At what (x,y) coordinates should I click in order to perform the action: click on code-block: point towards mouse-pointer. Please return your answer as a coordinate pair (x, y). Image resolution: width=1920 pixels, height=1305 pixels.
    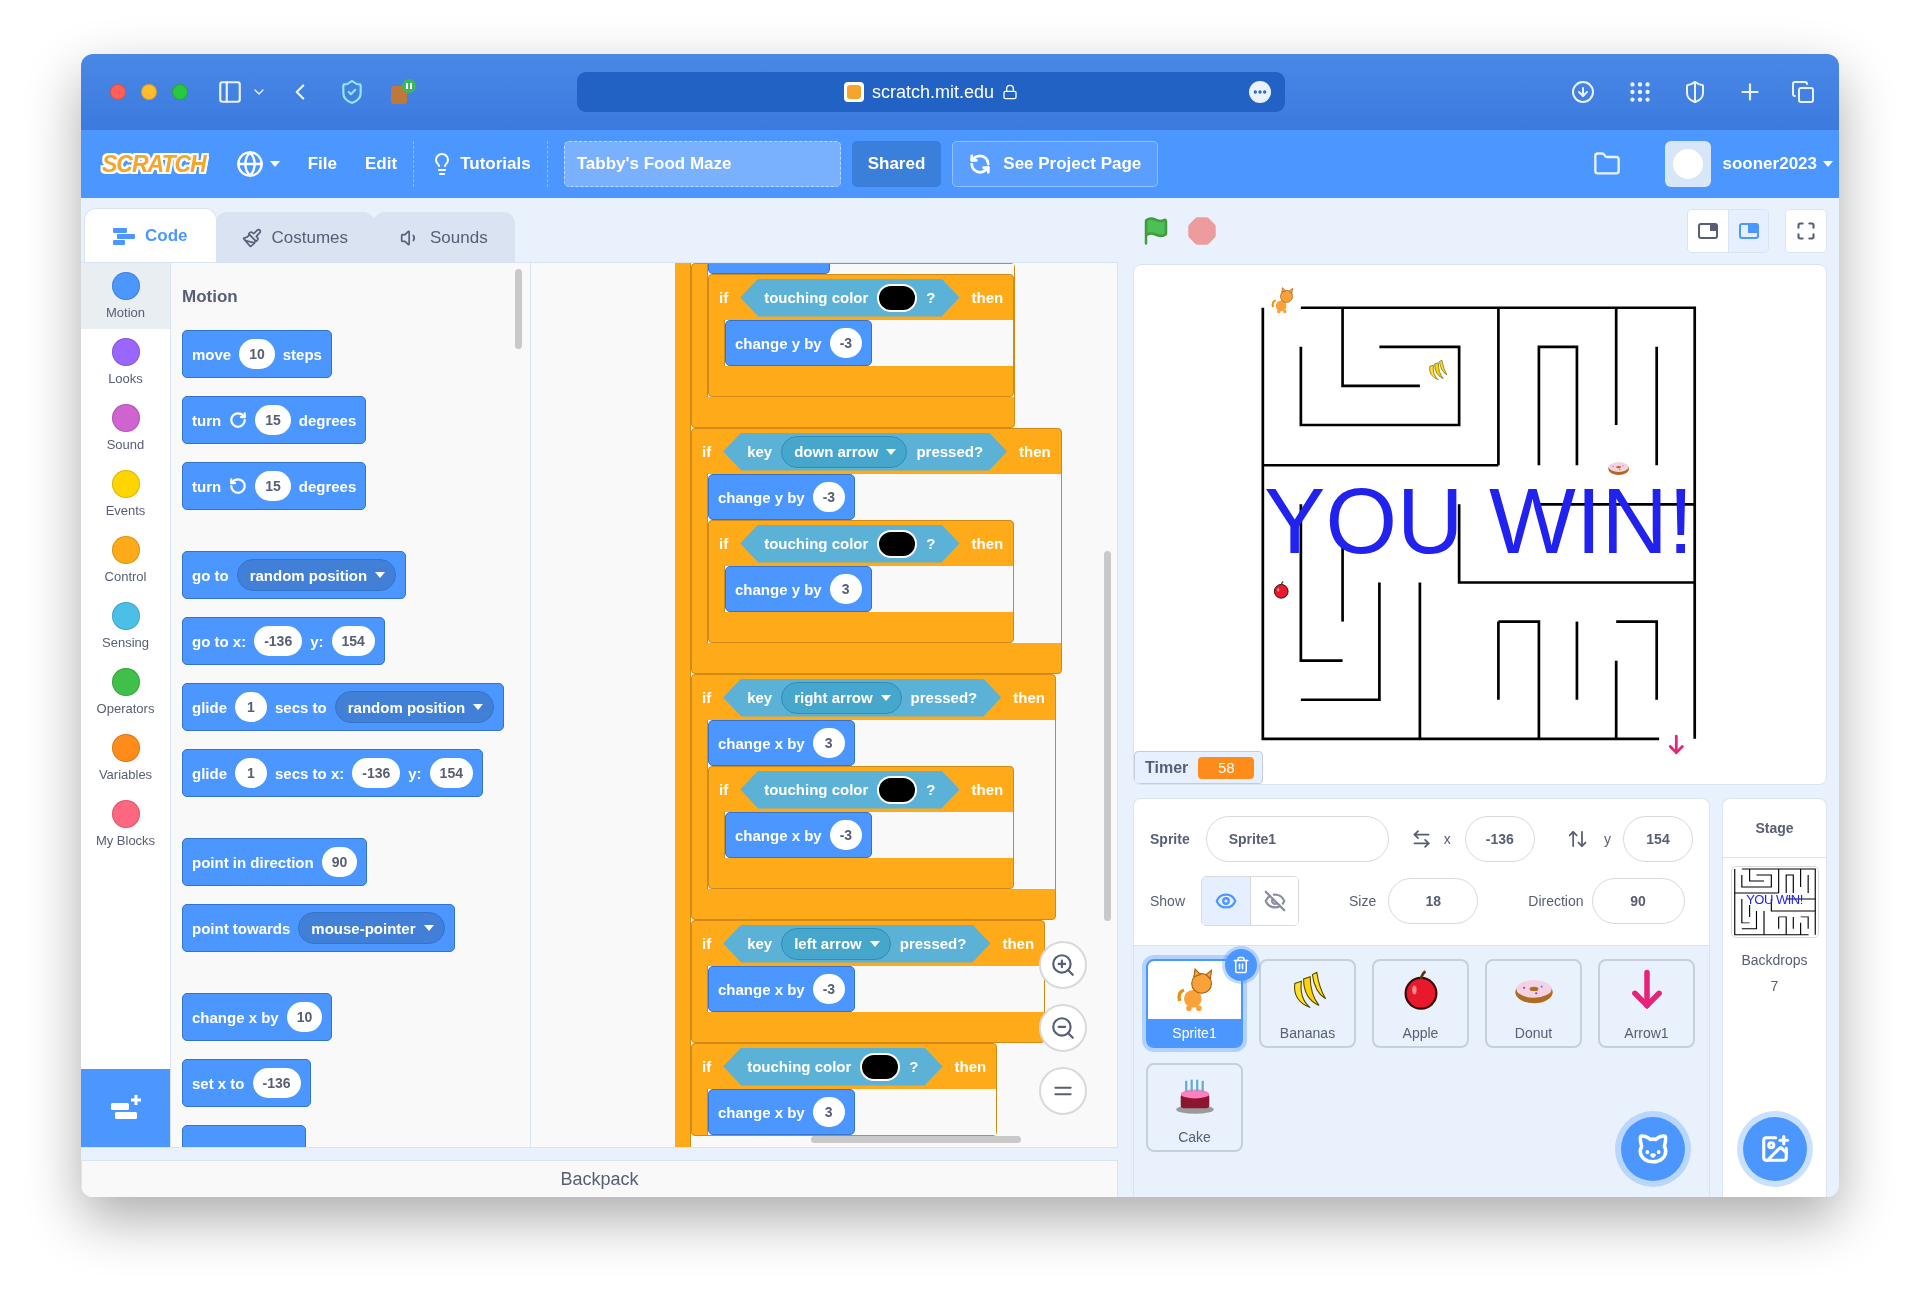
    Looking at the image, I should click on (318, 928).